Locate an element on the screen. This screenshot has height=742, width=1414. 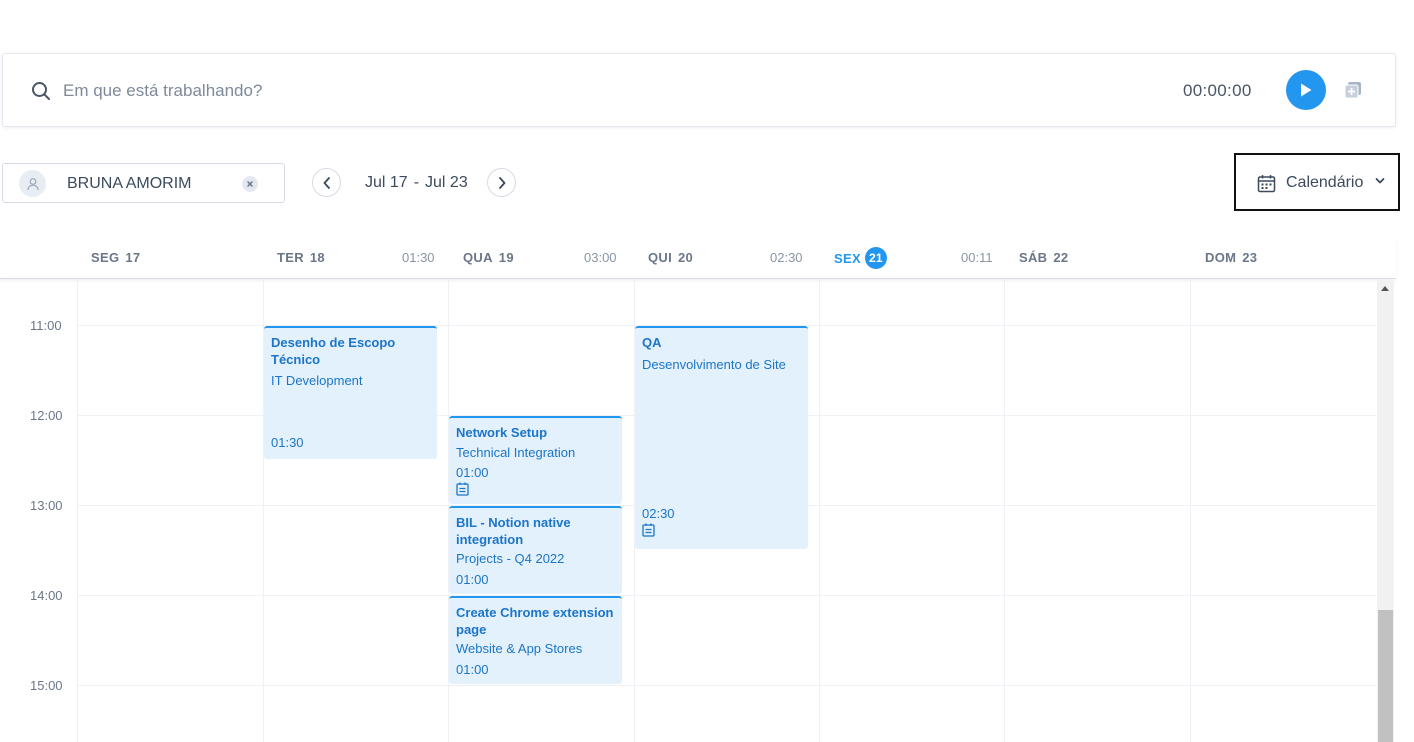
previous-week-button is located at coordinates (326, 182).